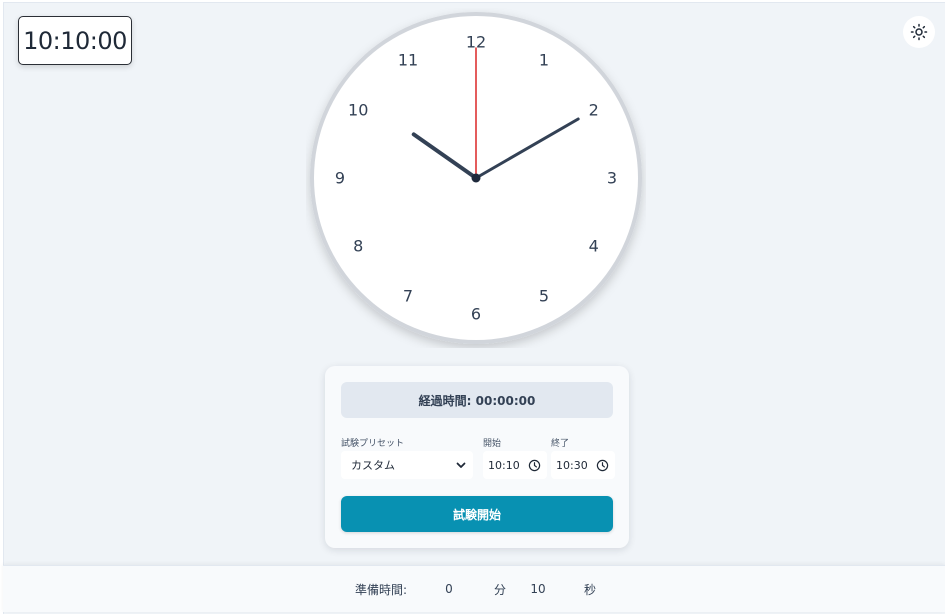  Describe the element at coordinates (590, 590) in the screenshot. I see `seconds-unit-label: 秒` at that location.